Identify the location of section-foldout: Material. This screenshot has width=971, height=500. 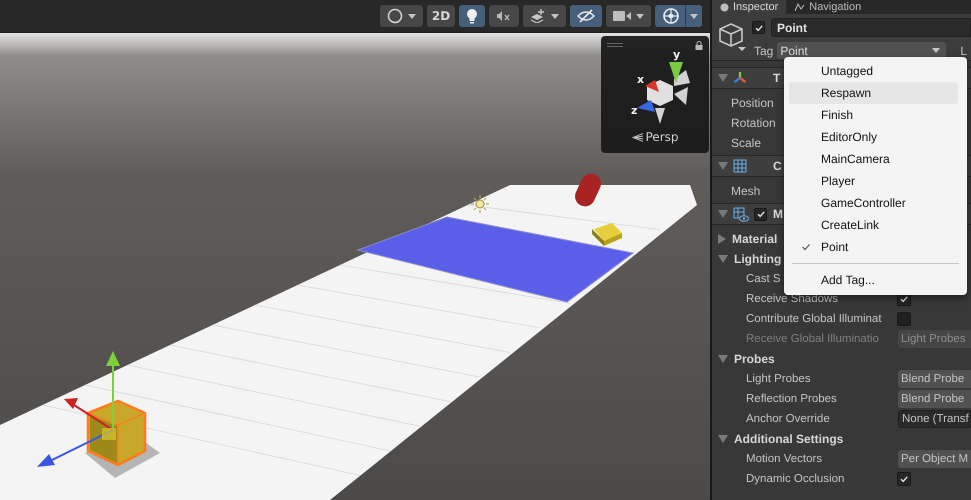
(748, 239).